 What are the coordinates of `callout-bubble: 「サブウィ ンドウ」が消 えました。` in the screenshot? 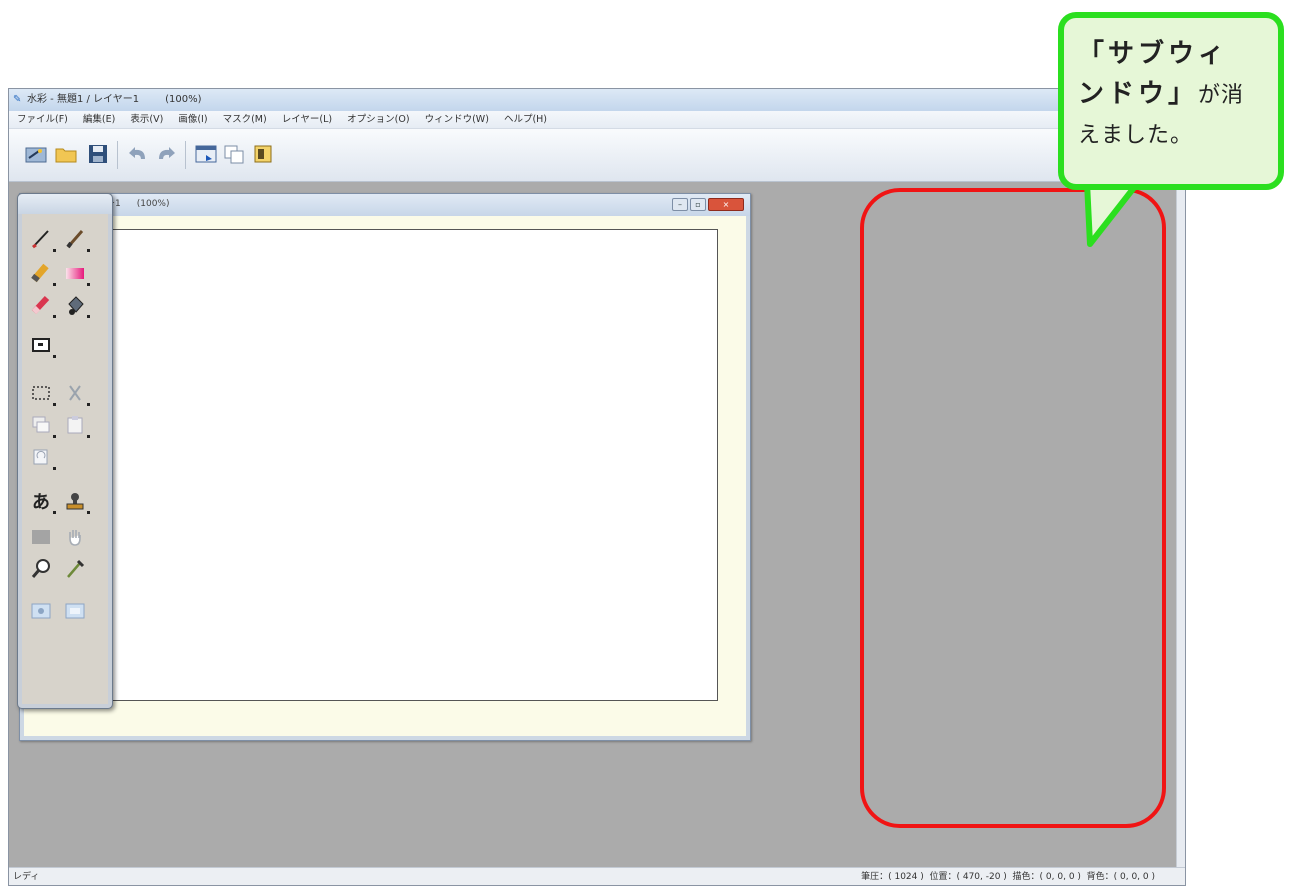 It's located at (1171, 129).